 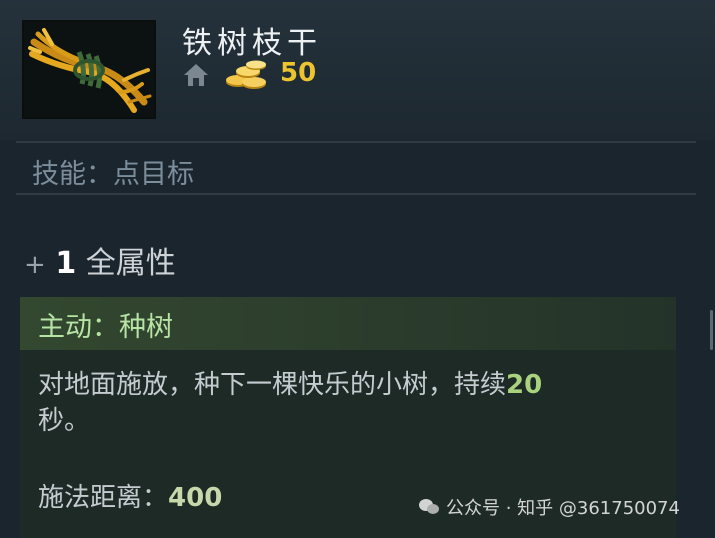 What do you see at coordinates (103, 498) in the screenshot?
I see `cast-range-label: 施法距离：` at bounding box center [103, 498].